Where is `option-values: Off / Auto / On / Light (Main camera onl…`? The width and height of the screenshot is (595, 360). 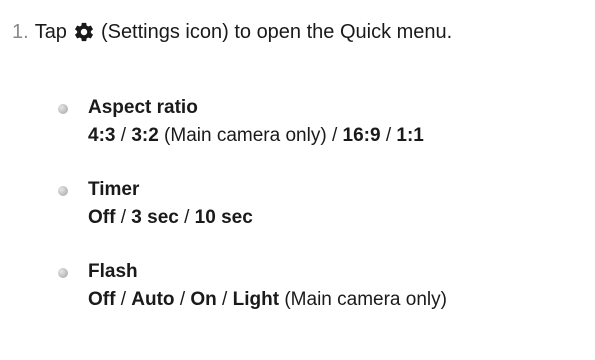 option-values: Off / Auto / On / Light (Main camera onl… is located at coordinates (267, 300).